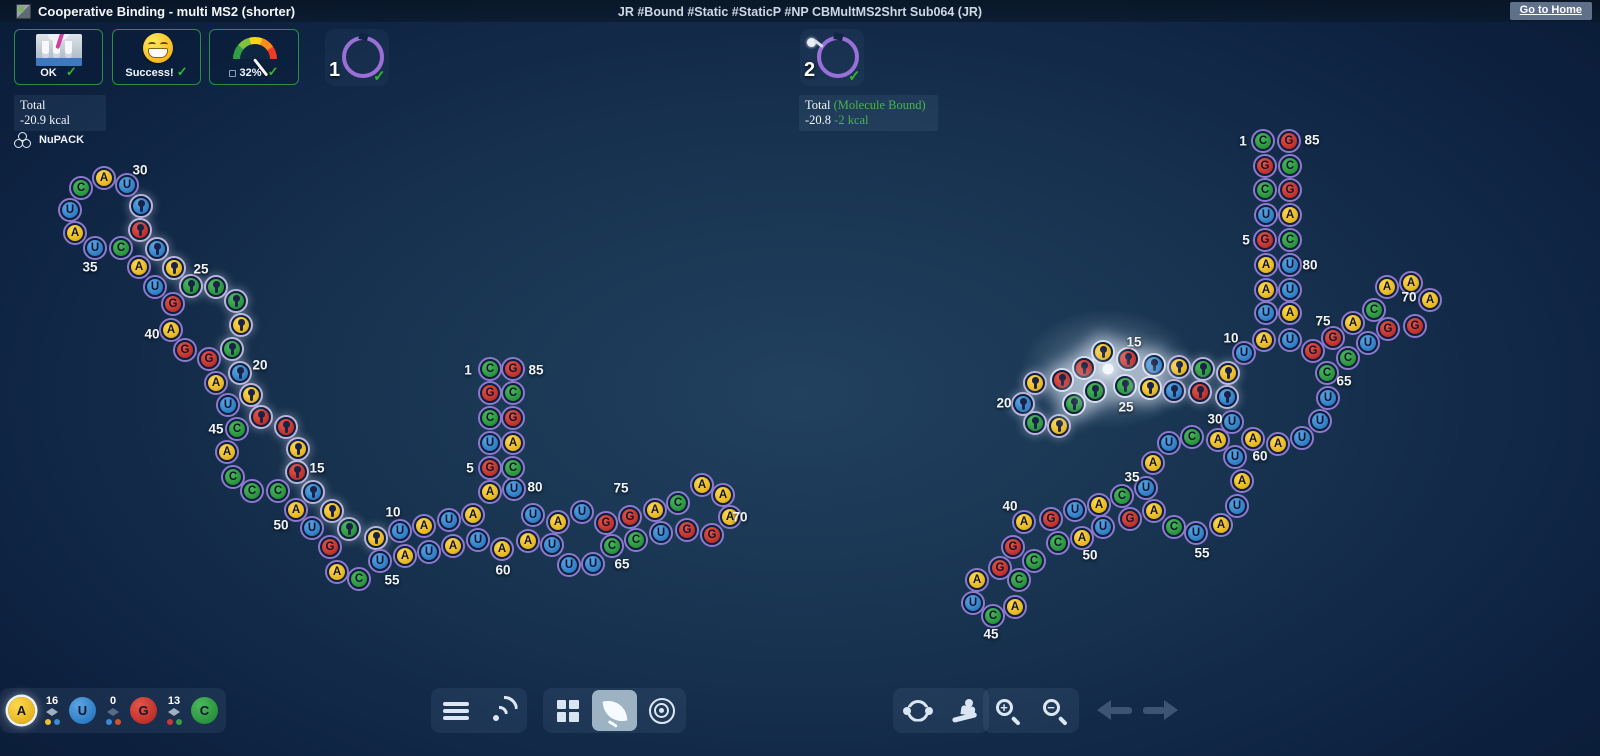  Describe the element at coordinates (1104, 710) in the screenshot. I see `undo-arrow-icon` at that location.